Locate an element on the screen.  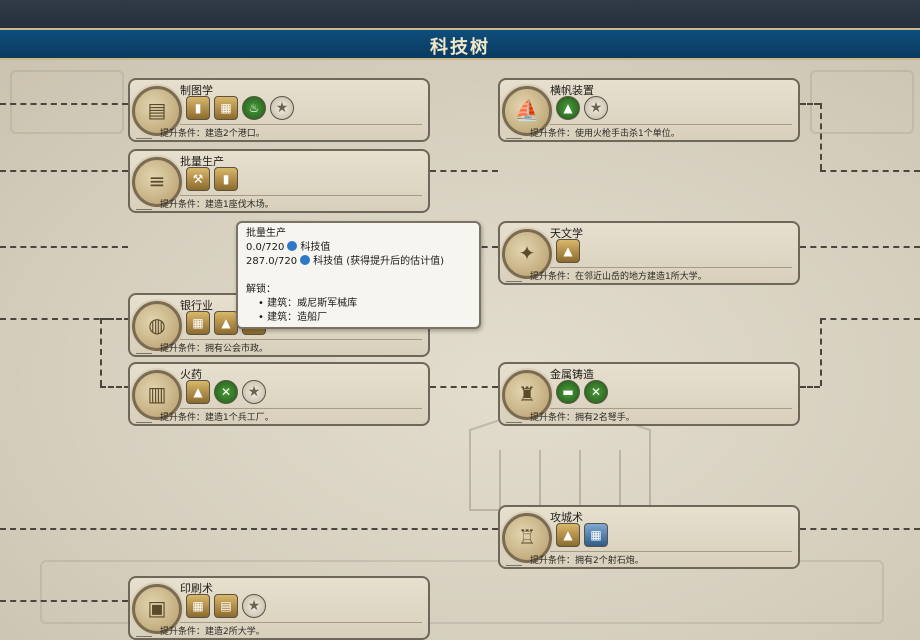
tech-node-gunpowder: ▥ 火药 ▲ ✕ ★ 提升条件：建造1个兵工厂。 is located at coordinates (279, 394).